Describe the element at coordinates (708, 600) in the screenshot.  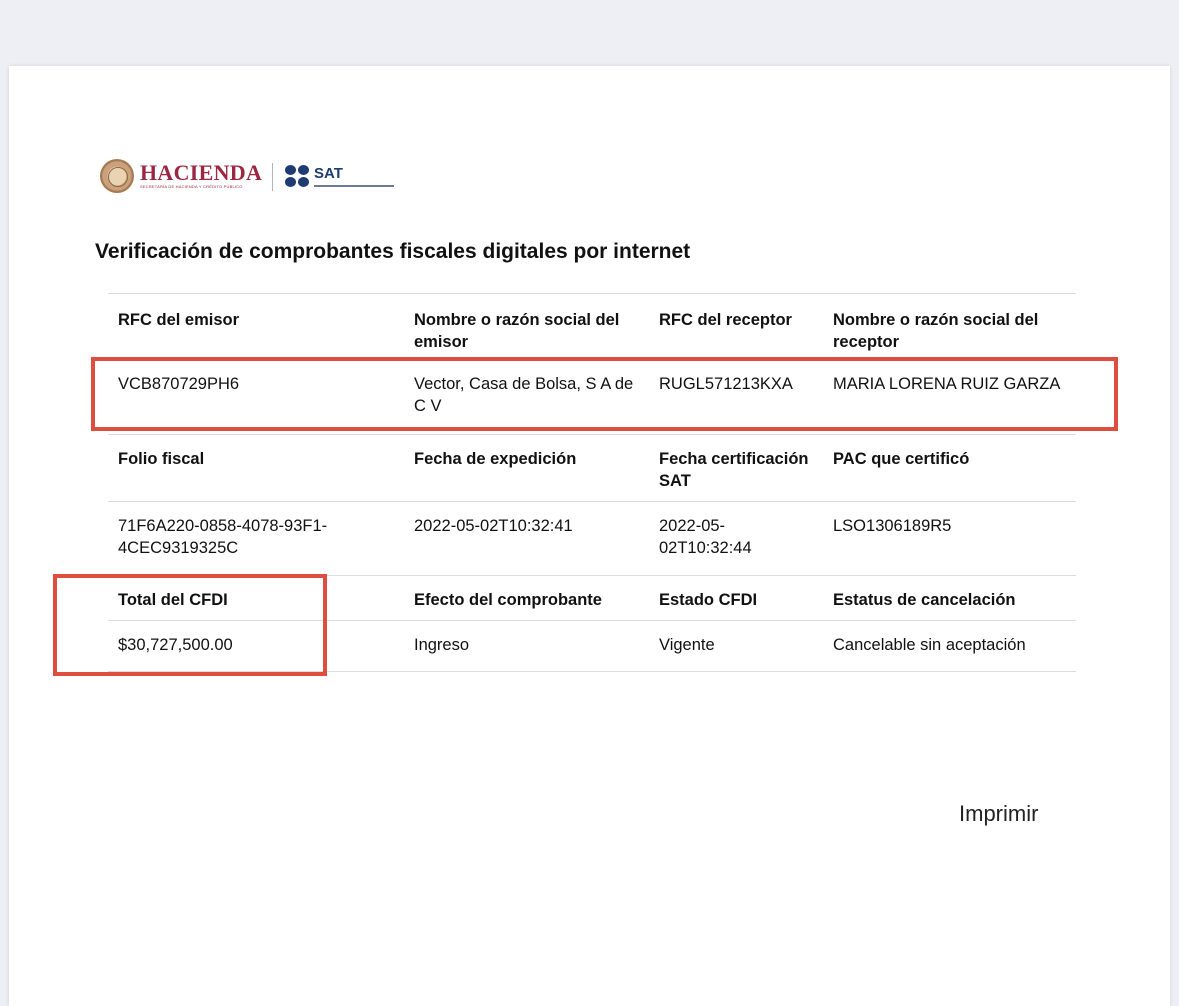
I see `header-estado-cfdi: Estado CFDI` at that location.